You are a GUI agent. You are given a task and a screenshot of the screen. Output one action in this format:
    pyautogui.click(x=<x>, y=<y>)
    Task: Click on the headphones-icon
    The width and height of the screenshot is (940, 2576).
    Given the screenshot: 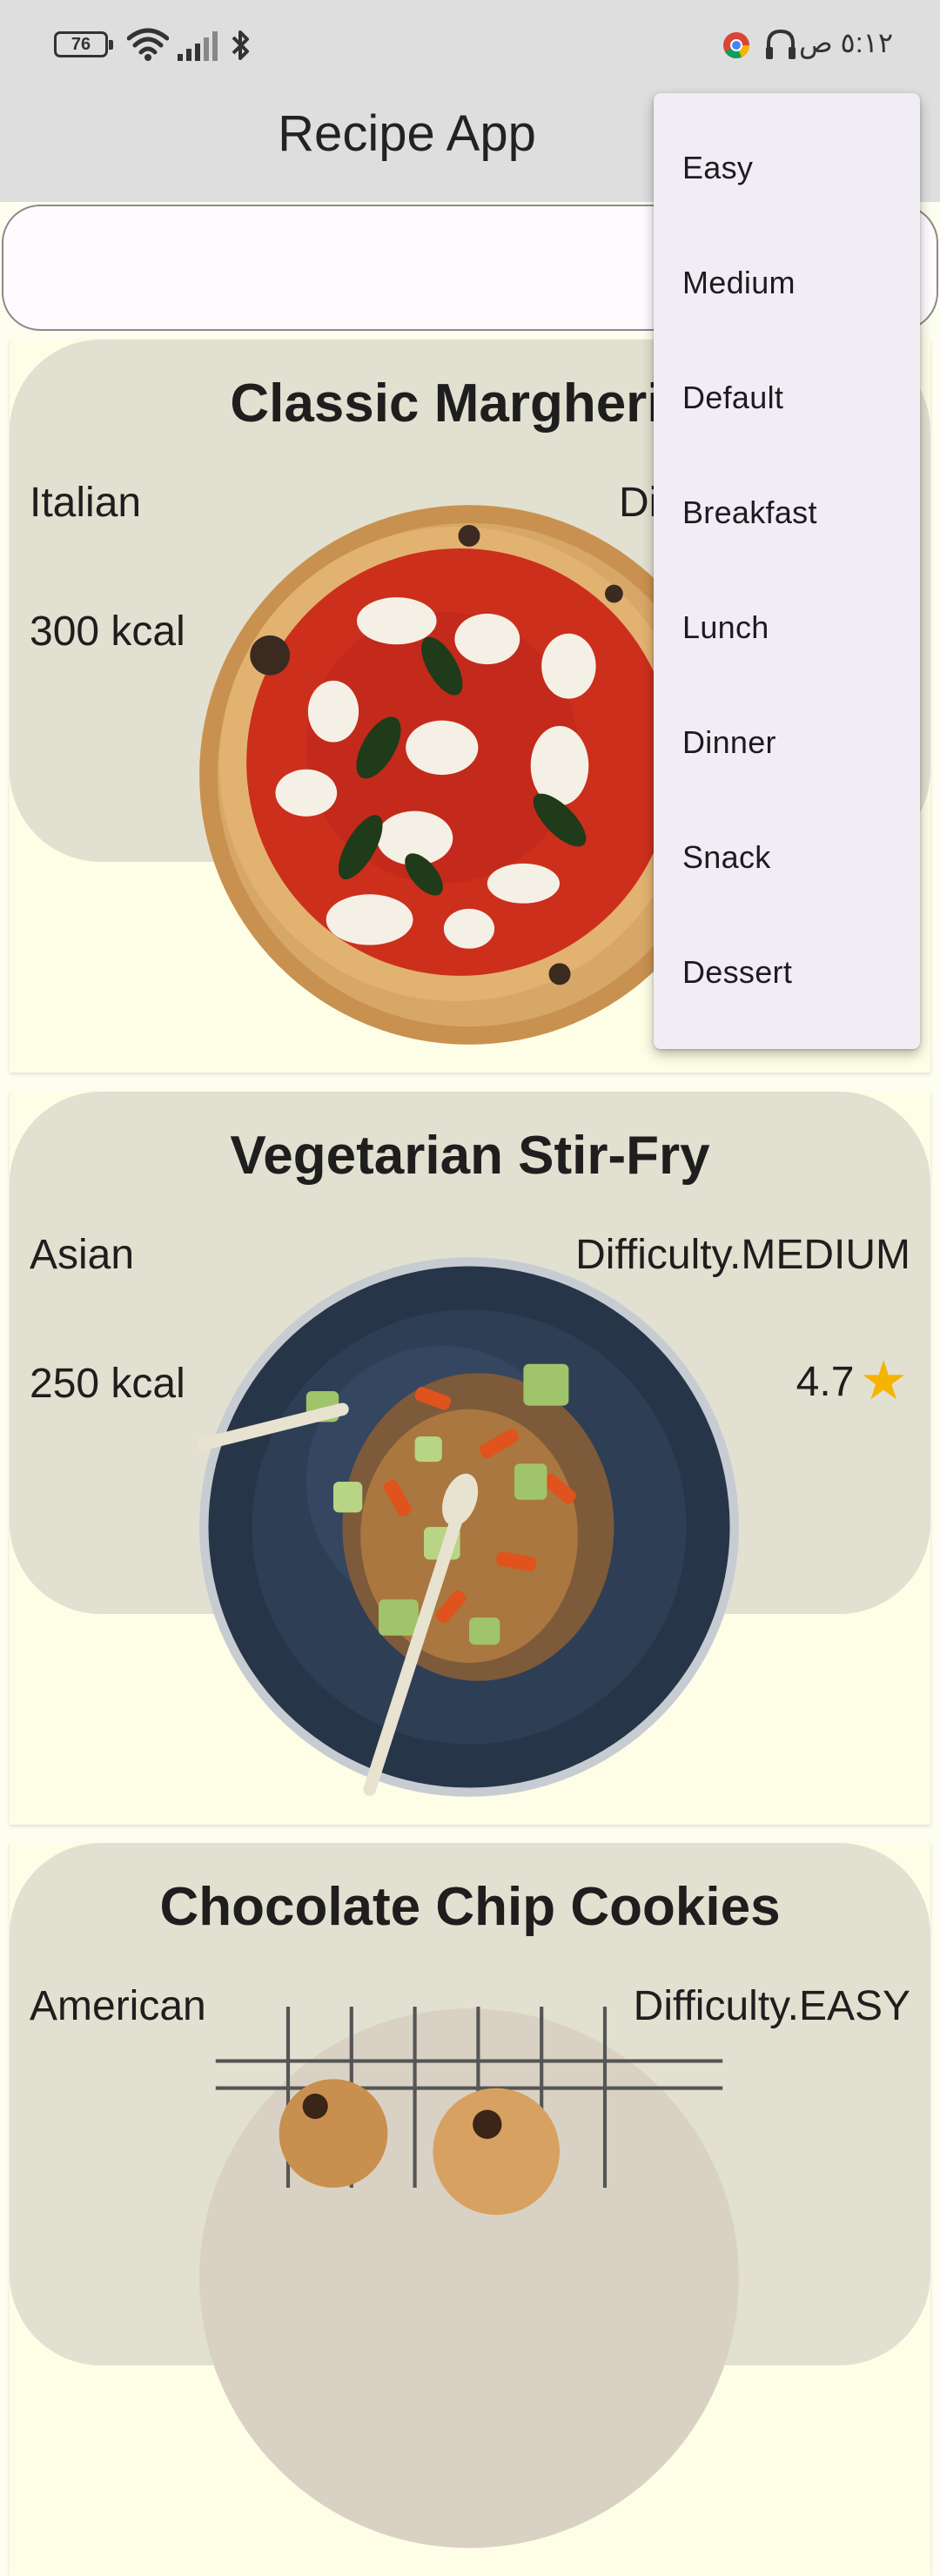 What is the action you would take?
    pyautogui.click(x=781, y=44)
    